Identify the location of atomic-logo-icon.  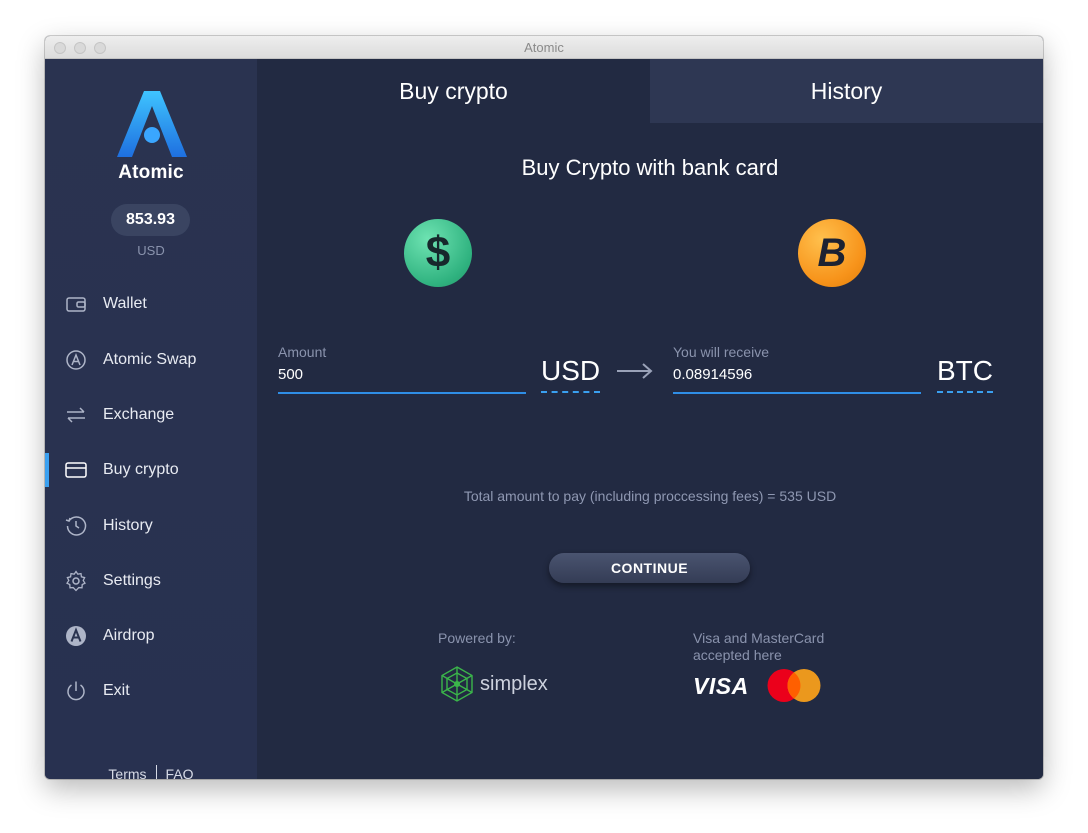
(152, 124).